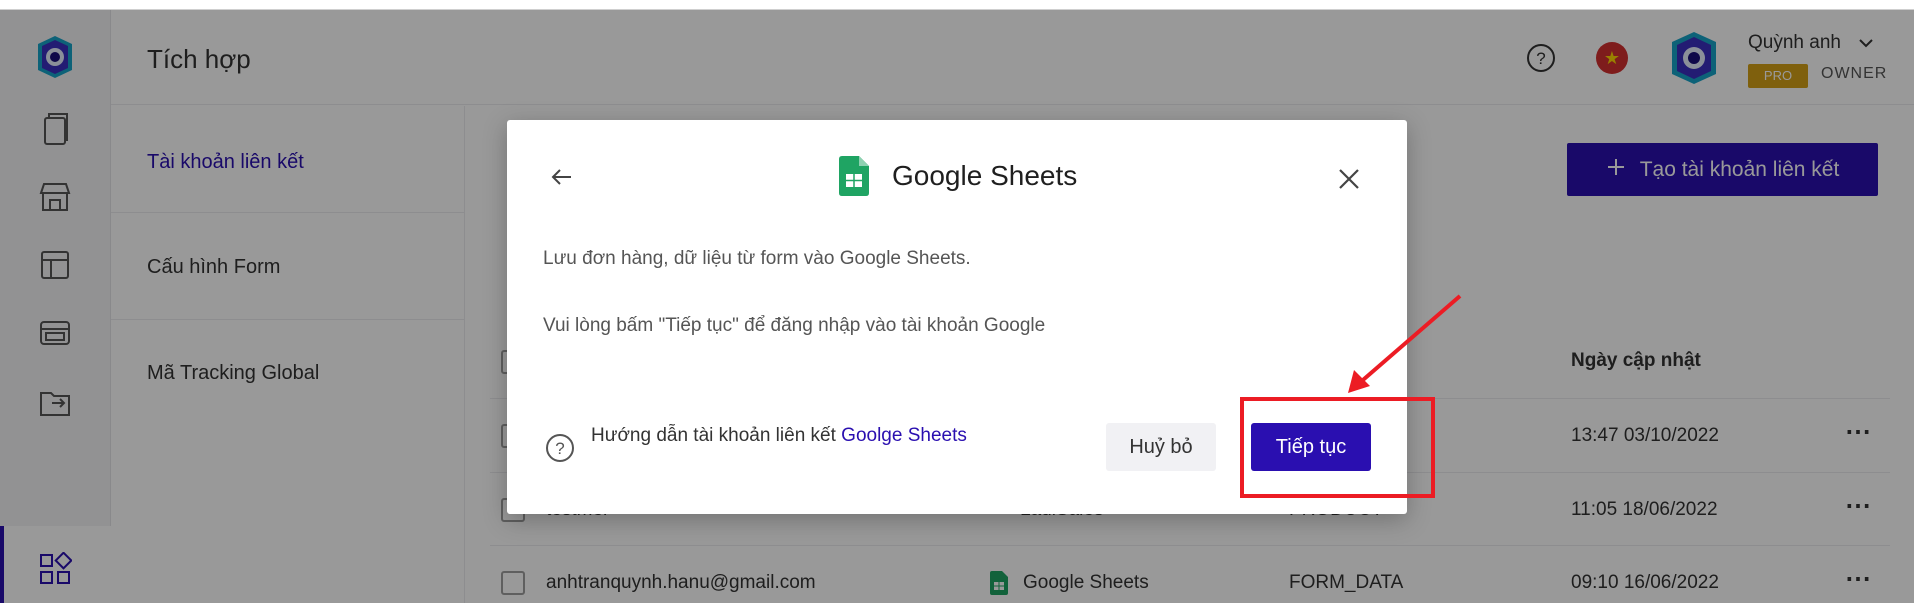 The height and width of the screenshot is (603, 1914). Describe the element at coordinates (1161, 447) in the screenshot. I see `cancel-button: Huỷ bỏ` at that location.